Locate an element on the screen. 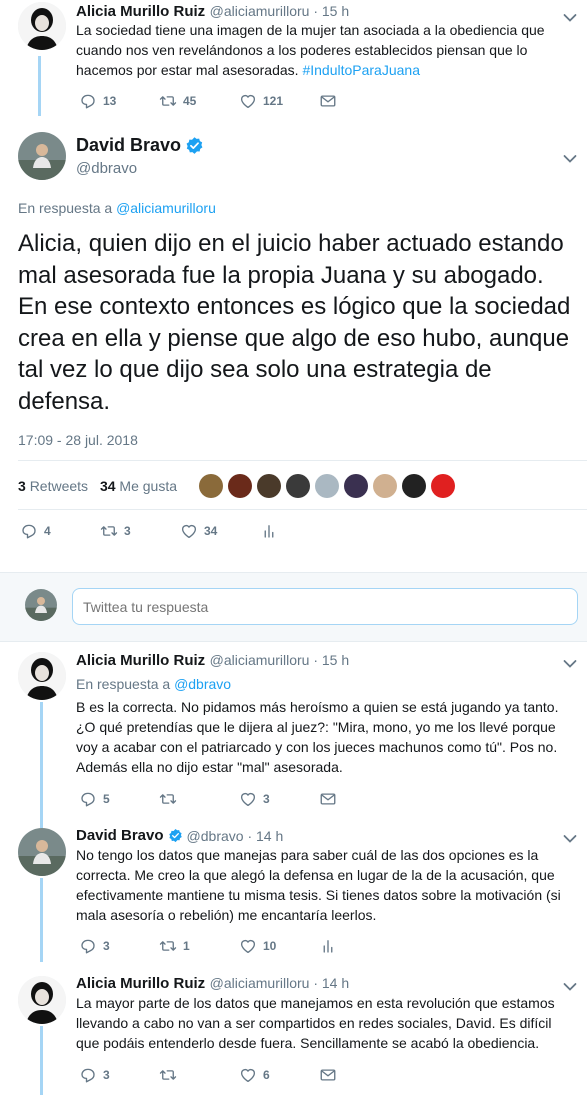 Image resolution: width=587 pixels, height=1095 pixels. reply-button: 13 is located at coordinates (119, 101).